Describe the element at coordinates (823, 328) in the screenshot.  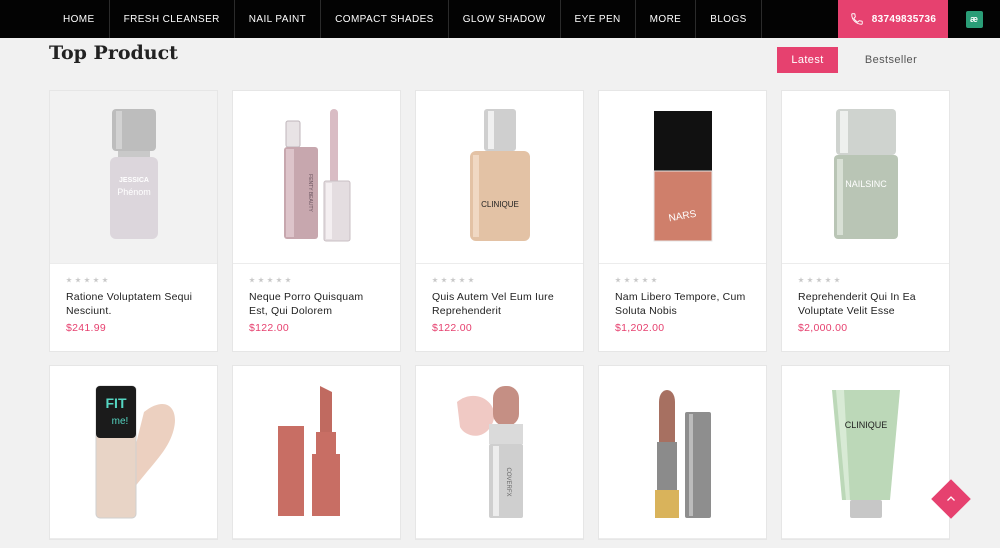
I see `product-price: $2,000.00` at that location.